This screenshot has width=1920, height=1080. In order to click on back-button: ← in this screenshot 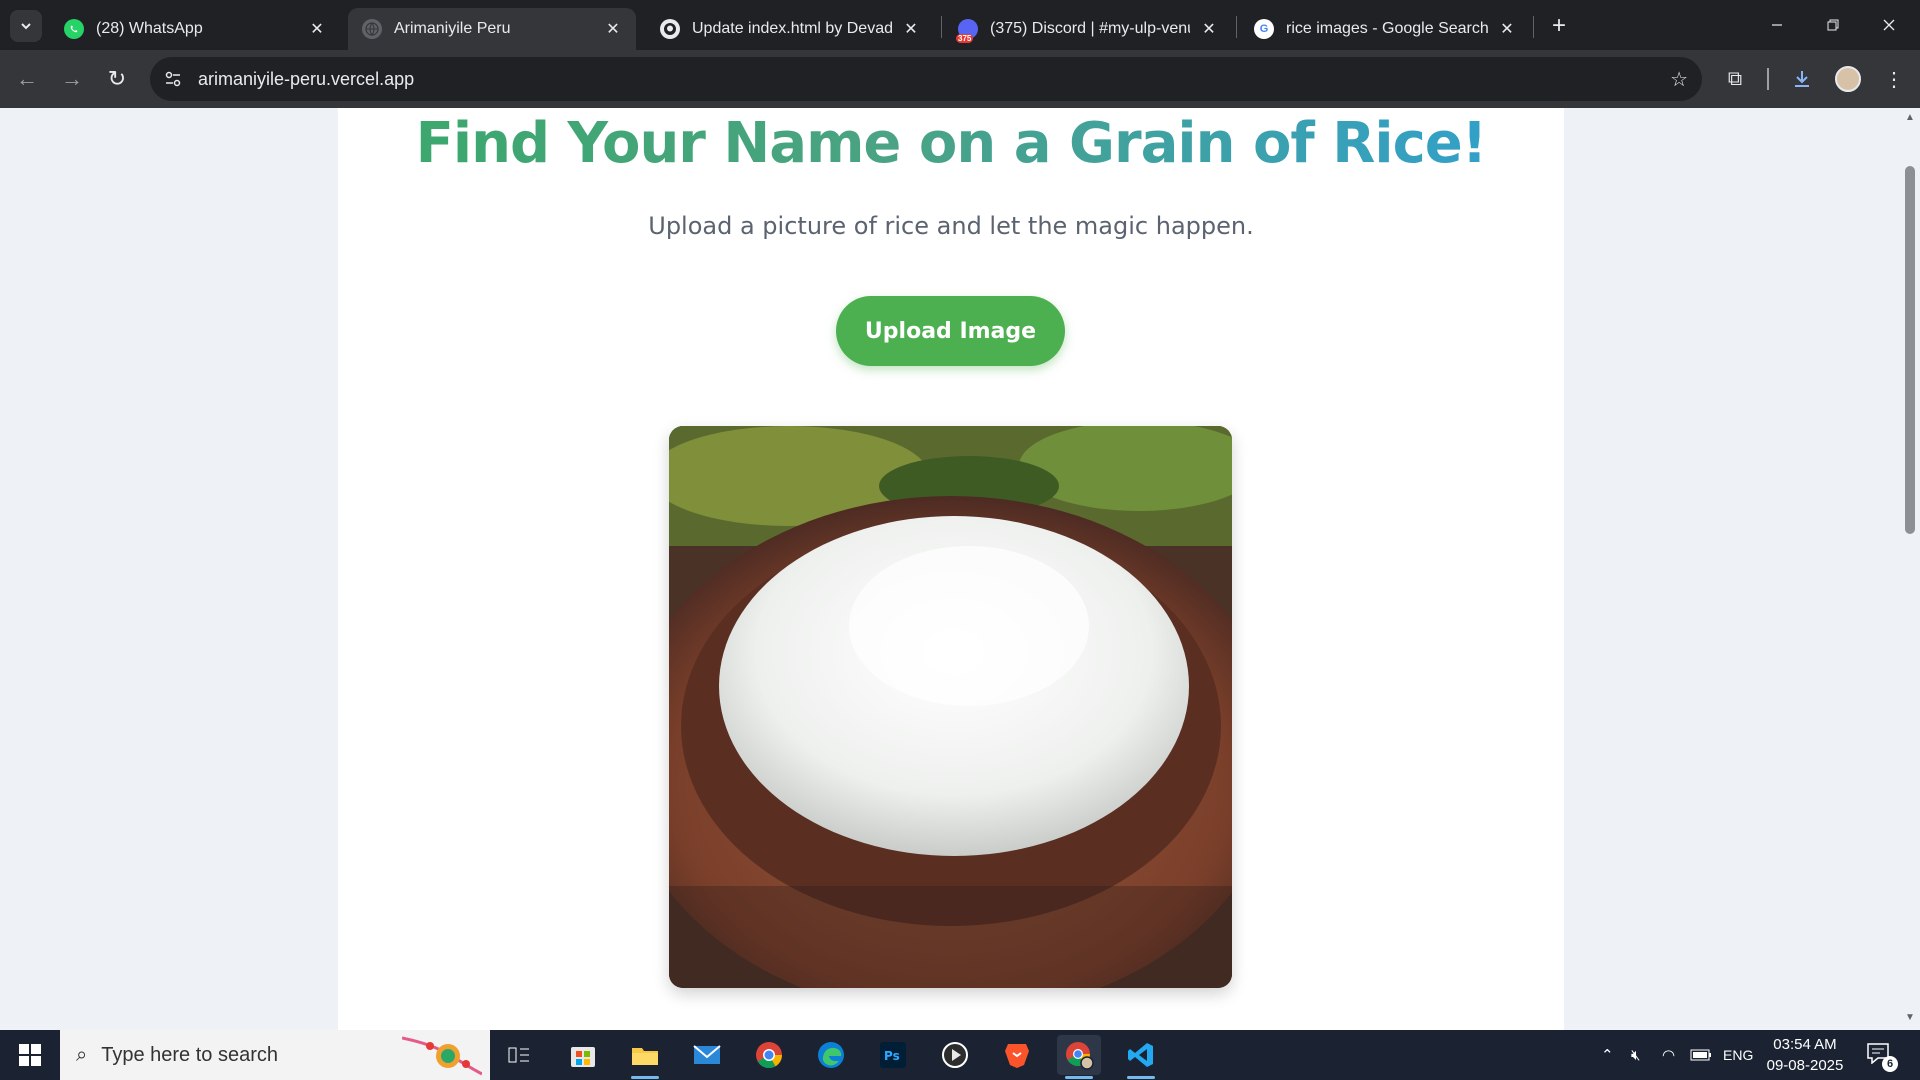, I will do `click(27, 79)`.